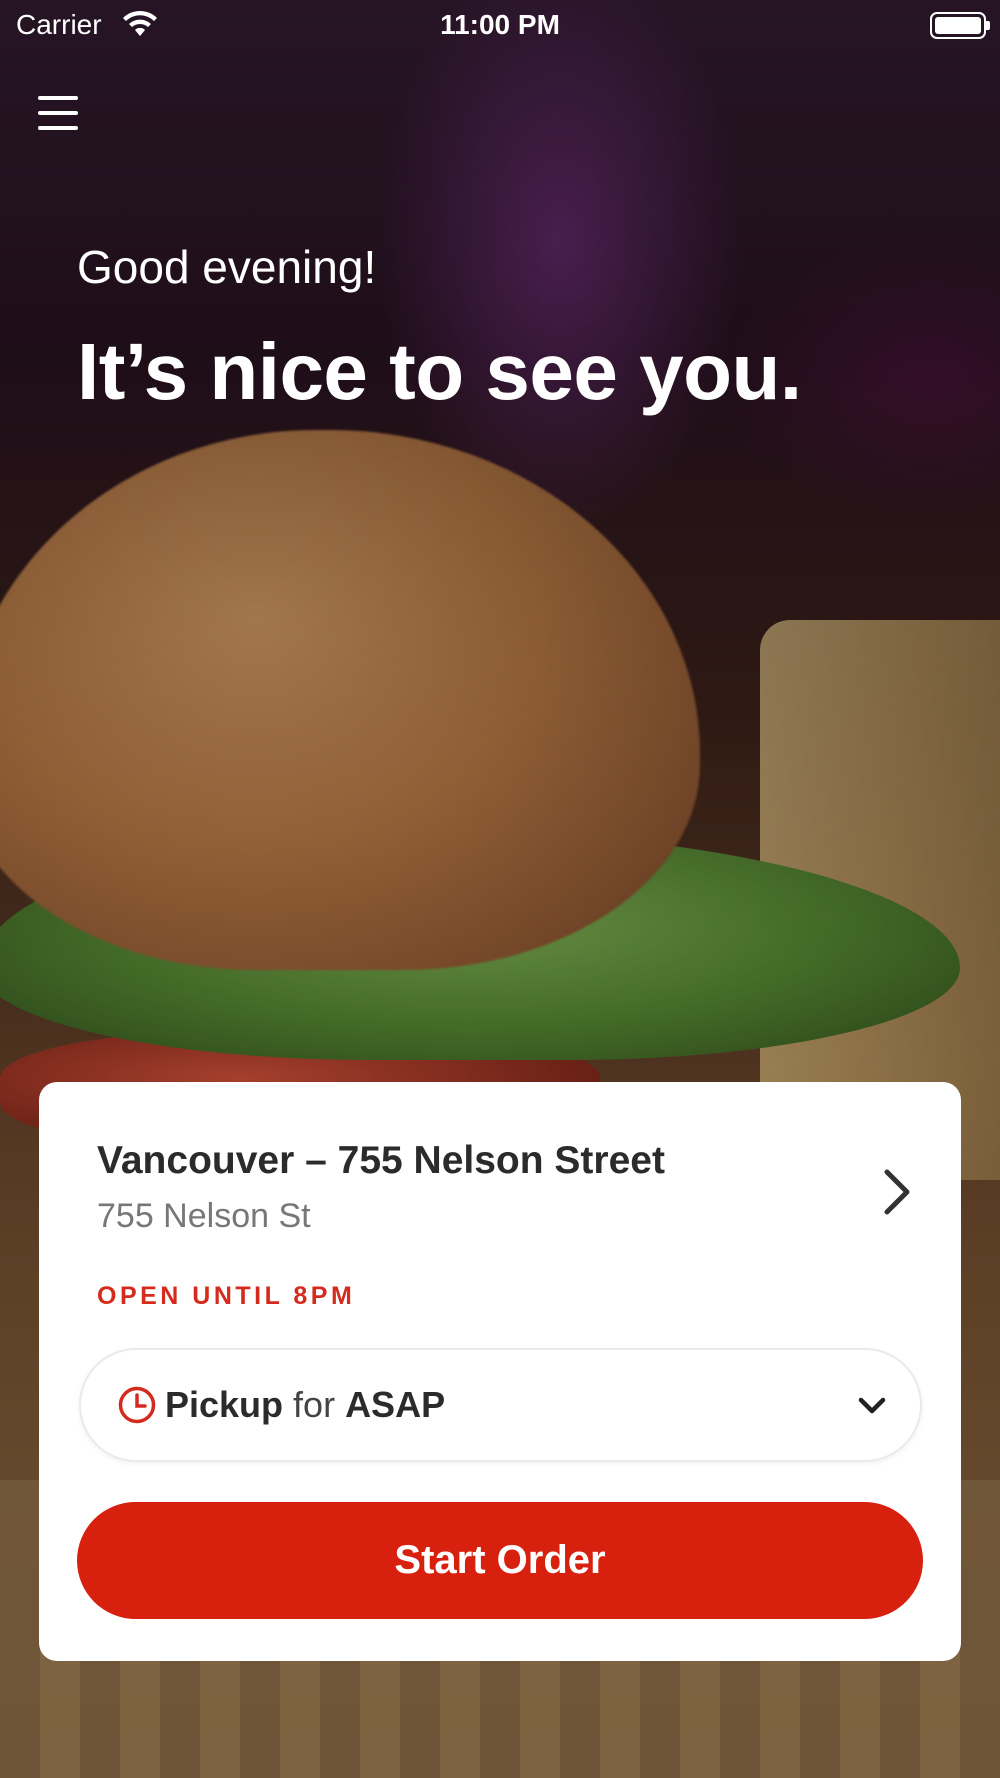 The height and width of the screenshot is (1778, 1000). What do you see at coordinates (204, 1216) in the screenshot?
I see `location-address: 755 Nelson St` at bounding box center [204, 1216].